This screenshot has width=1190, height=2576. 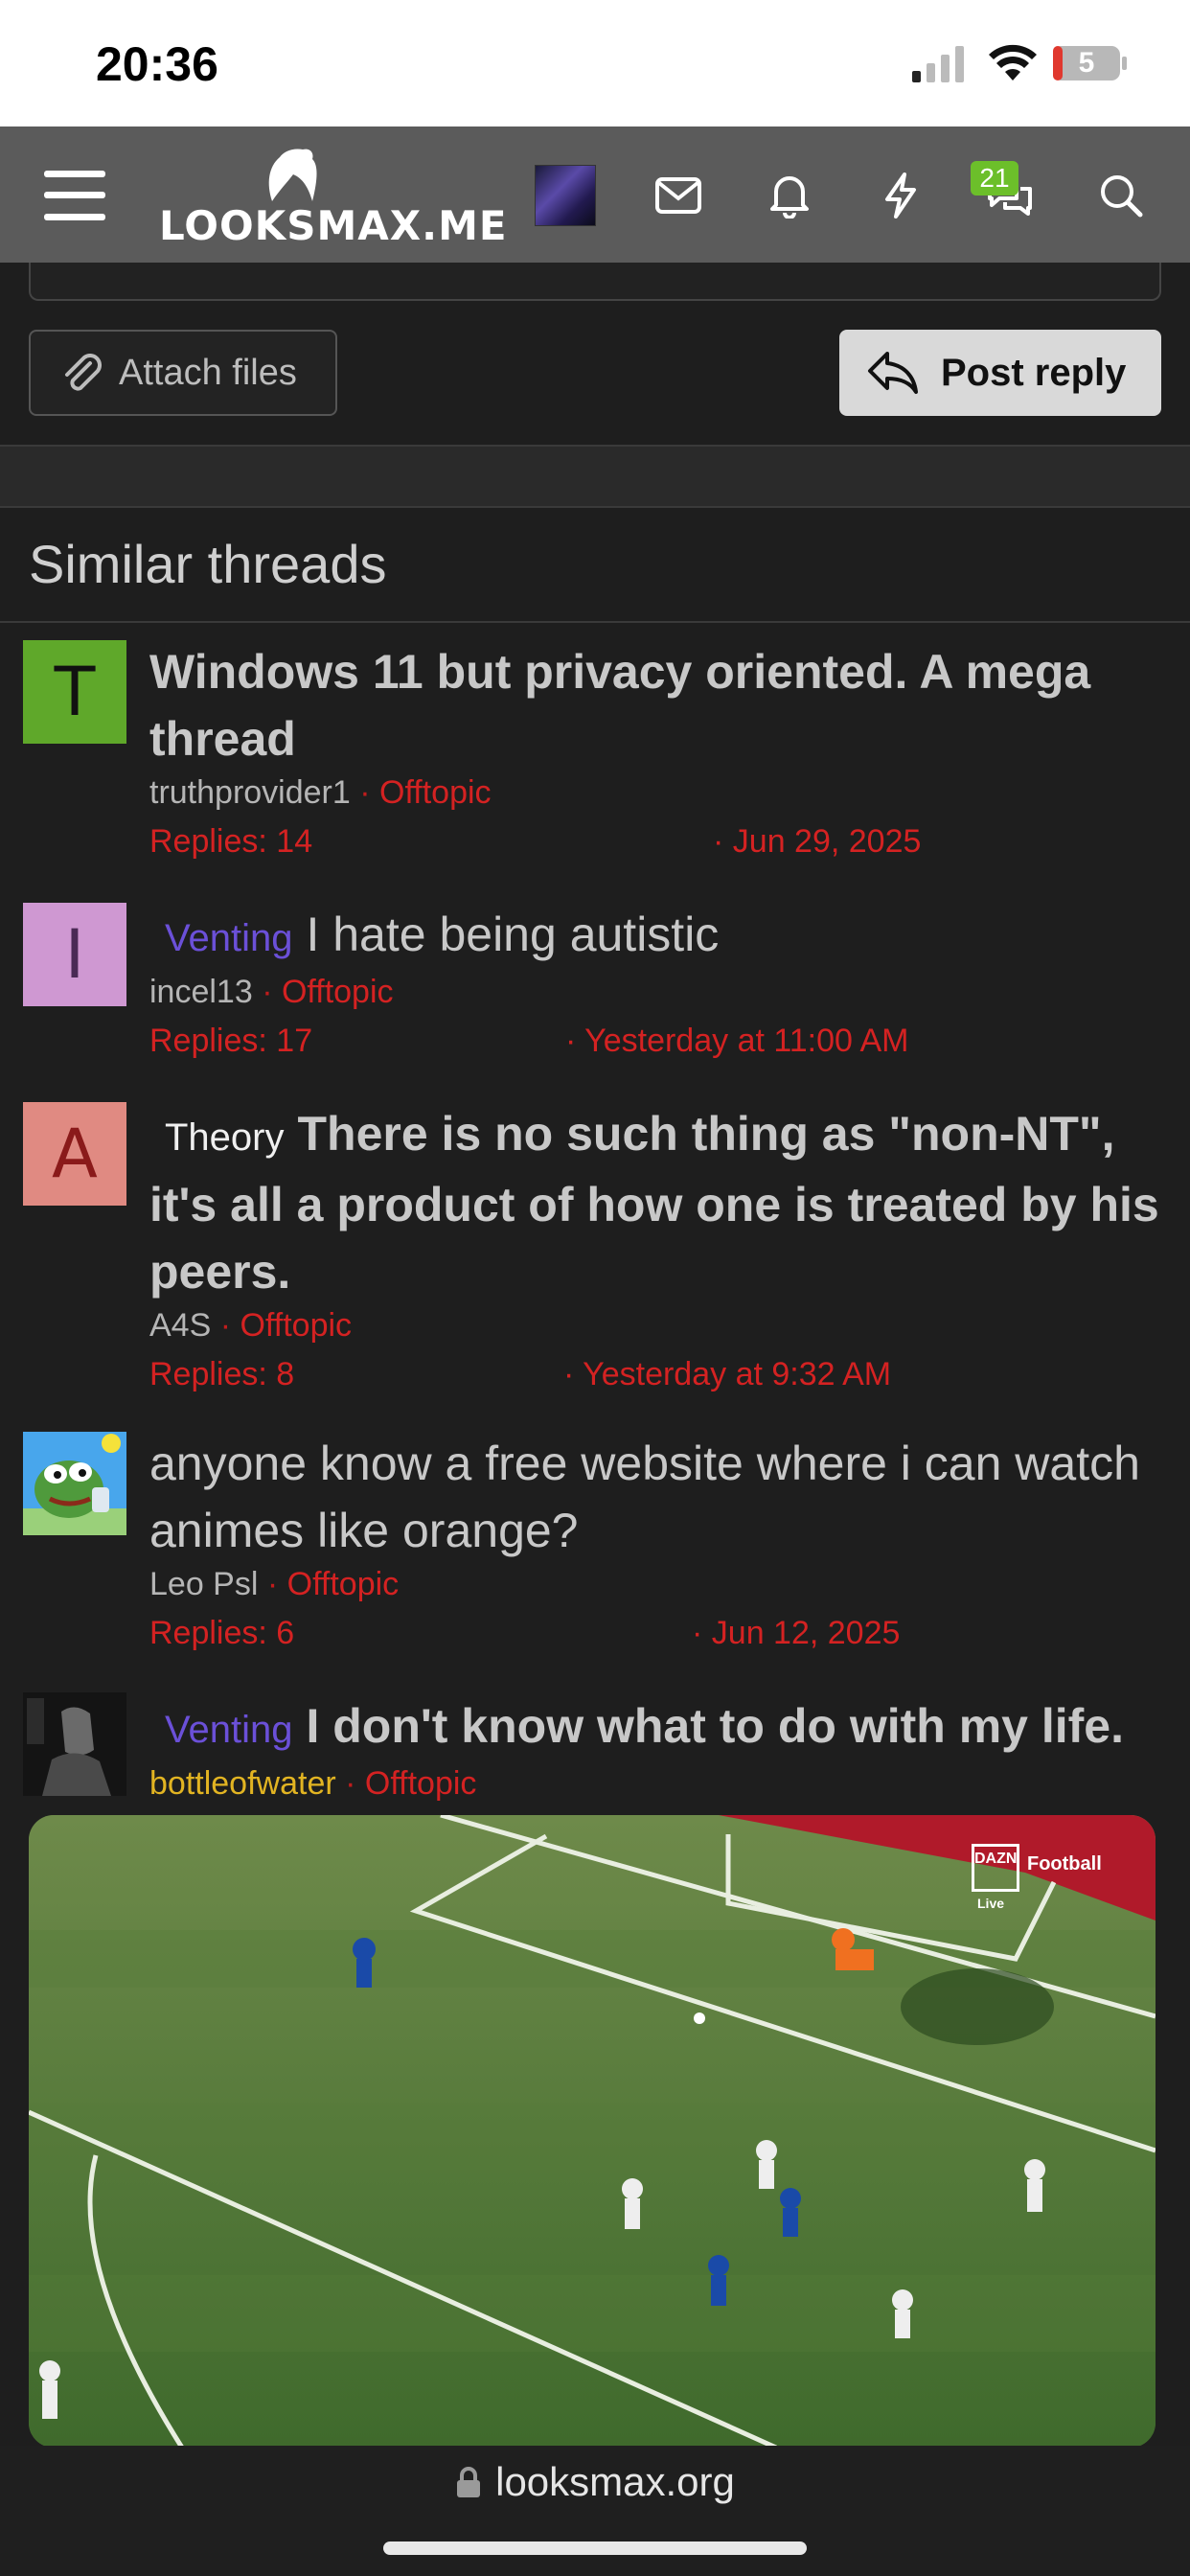 What do you see at coordinates (827, 841) in the screenshot?
I see `thread-date: Jun 29, 2025` at bounding box center [827, 841].